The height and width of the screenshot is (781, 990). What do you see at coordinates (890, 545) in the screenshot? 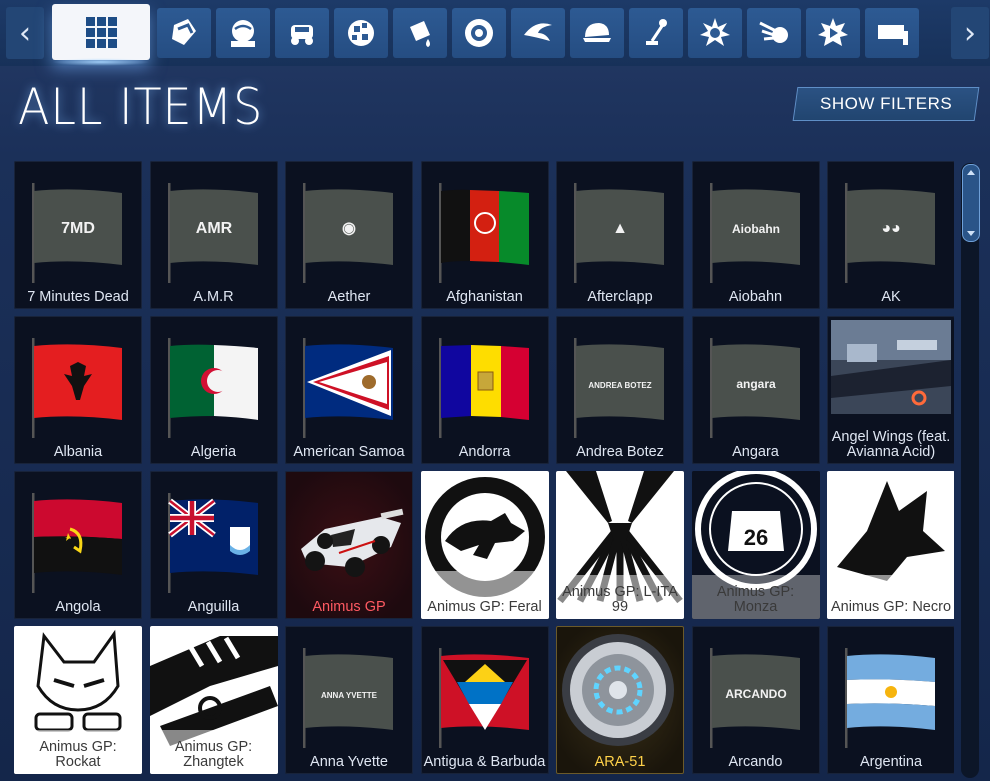
I see `item-tile: Animus GP: Necro` at bounding box center [890, 545].